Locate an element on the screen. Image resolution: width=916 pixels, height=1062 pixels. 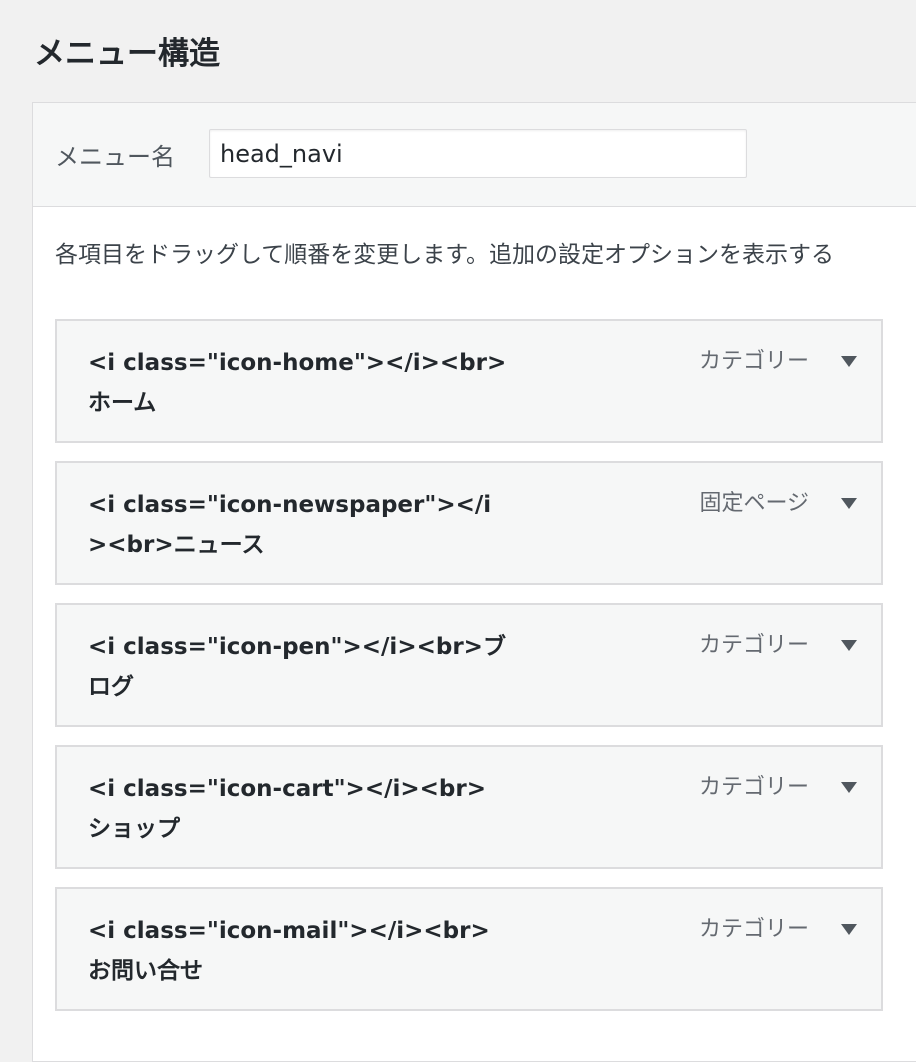
menu-item-title: <i class="icon-pen"></i><br>ブログ is located at coordinates (297, 667).